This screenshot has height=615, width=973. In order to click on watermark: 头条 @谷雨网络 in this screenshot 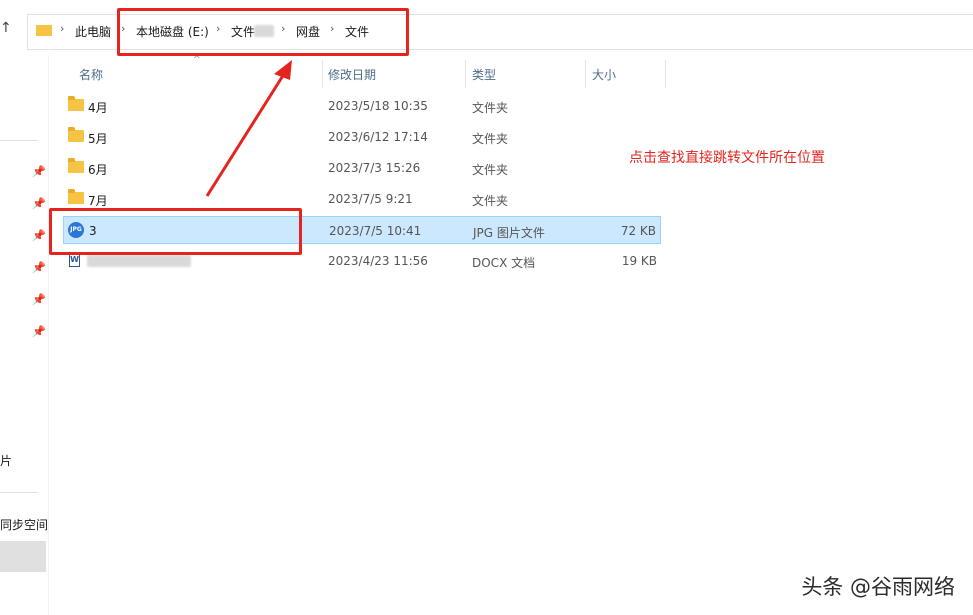, I will do `click(878, 587)`.